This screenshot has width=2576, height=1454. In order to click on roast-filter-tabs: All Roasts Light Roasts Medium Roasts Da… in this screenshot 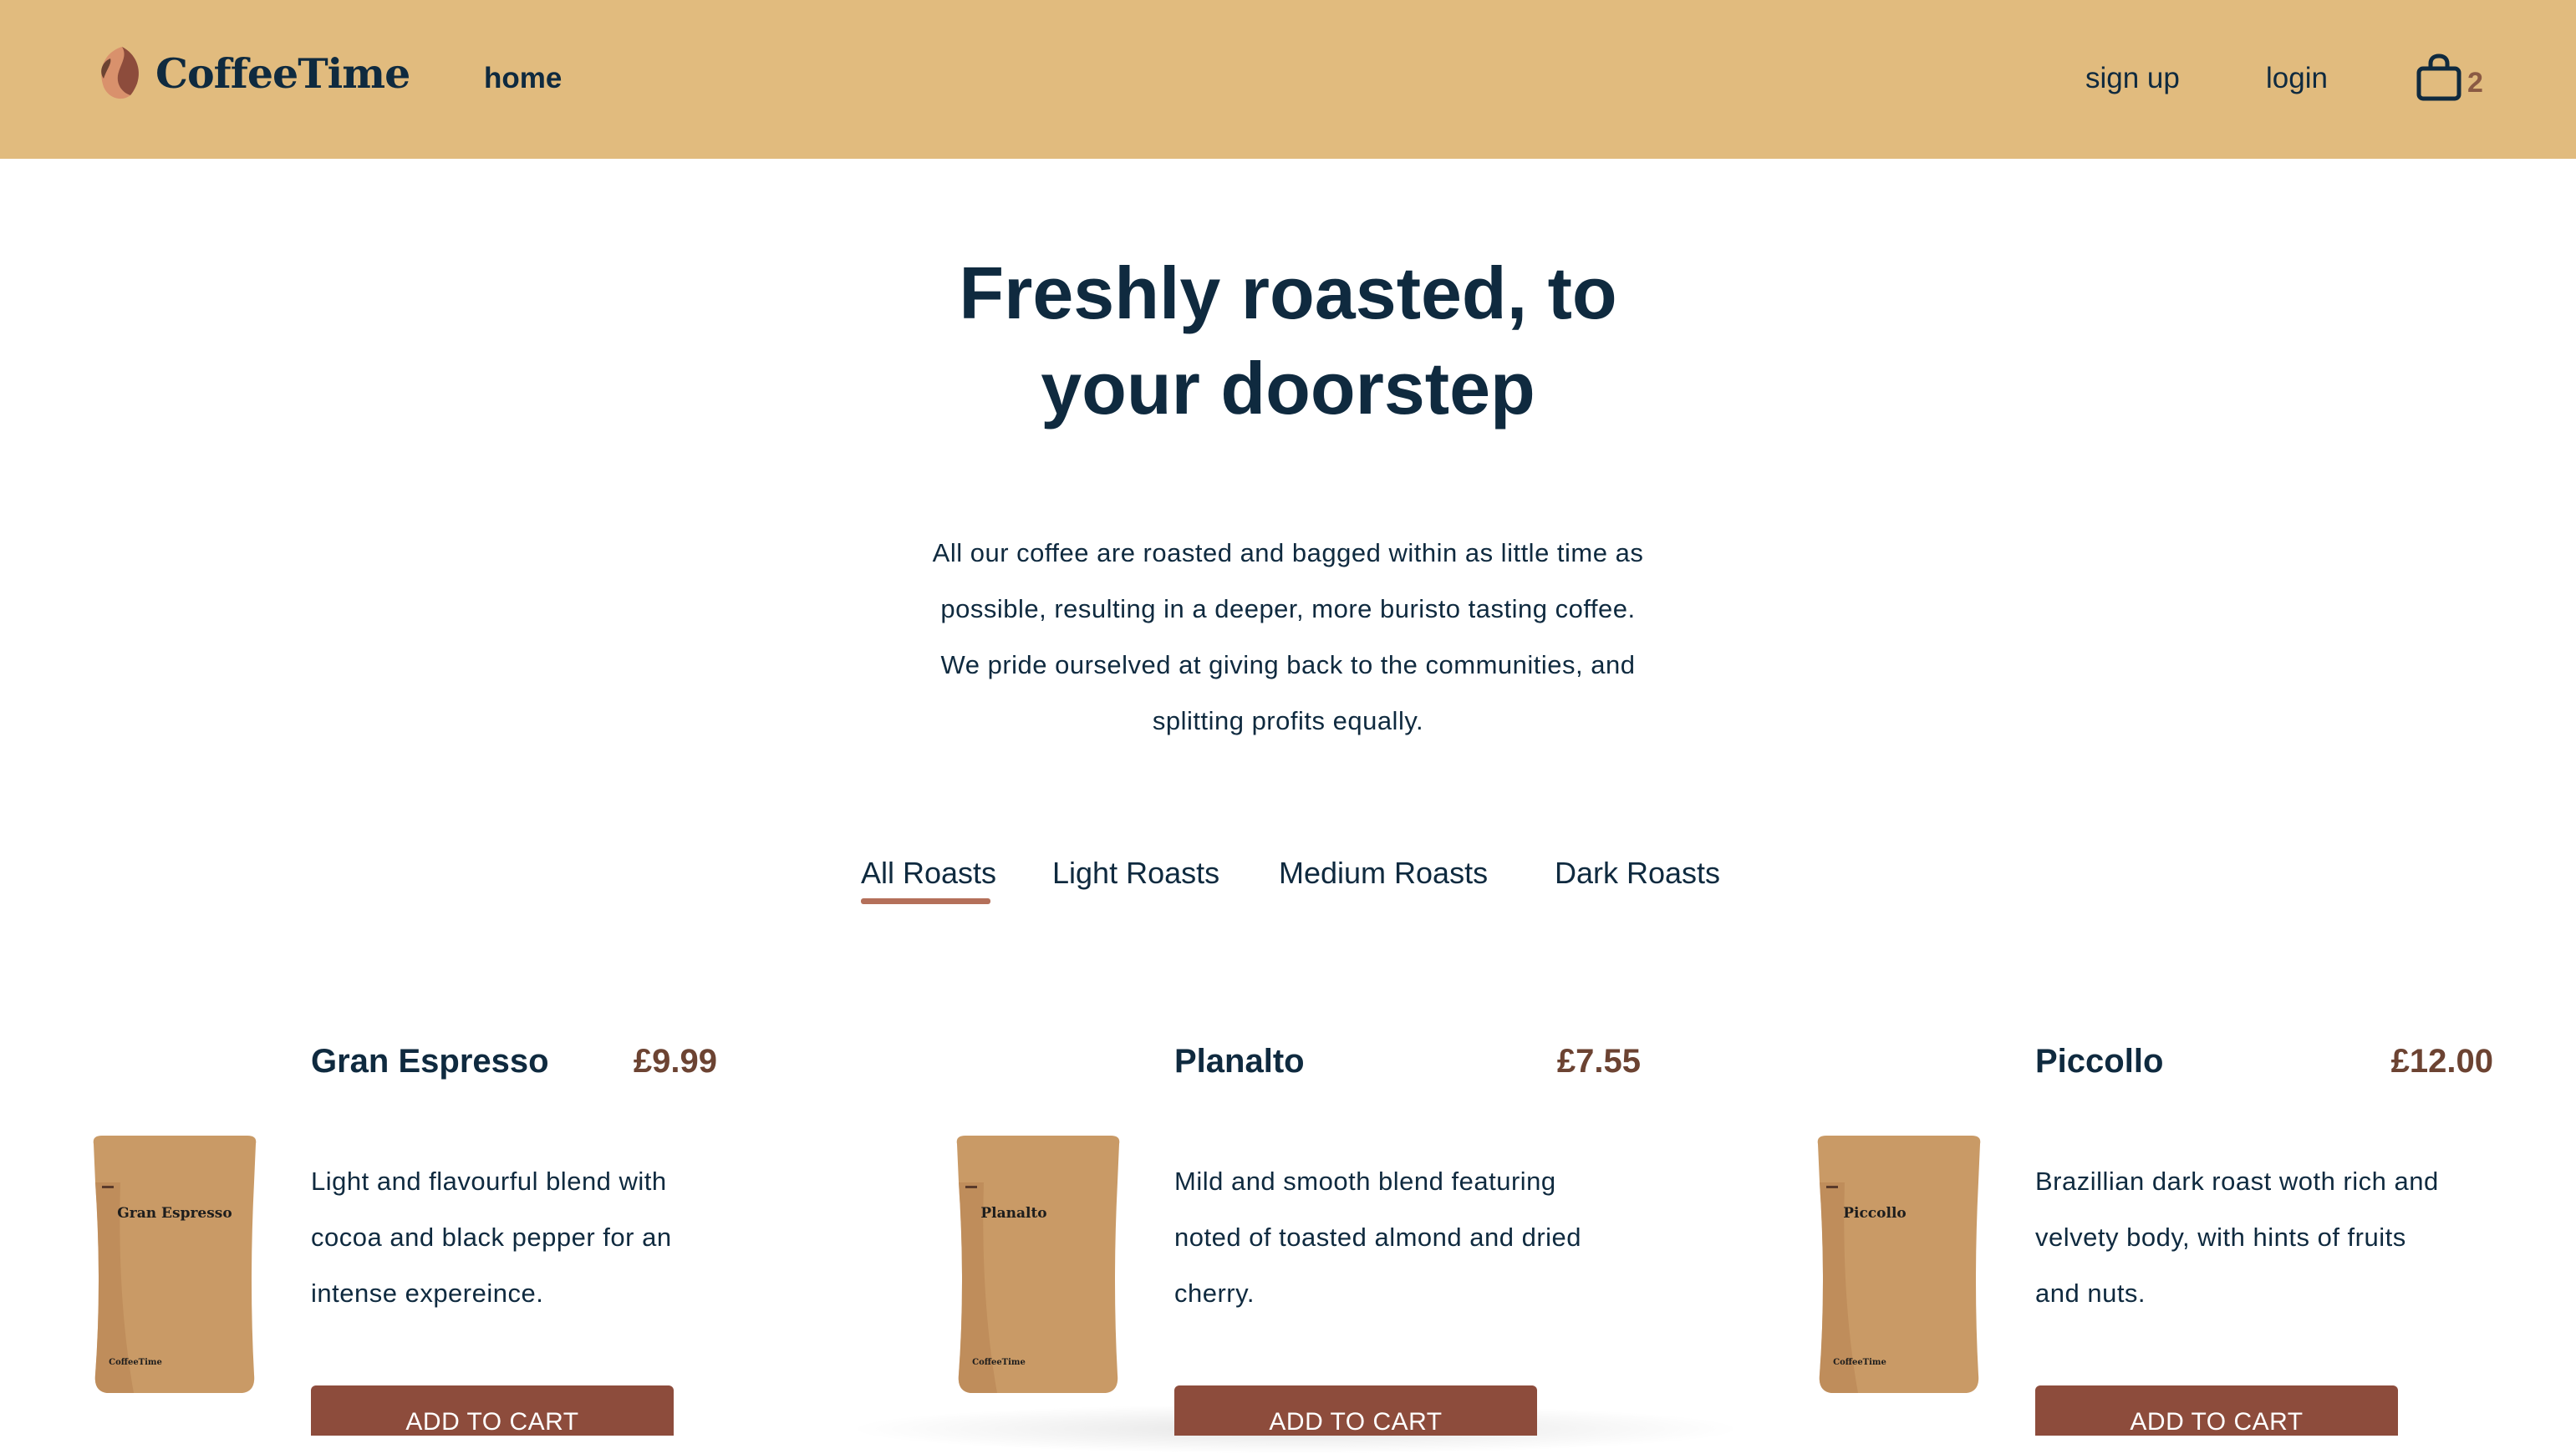, I will do `click(1288, 873)`.